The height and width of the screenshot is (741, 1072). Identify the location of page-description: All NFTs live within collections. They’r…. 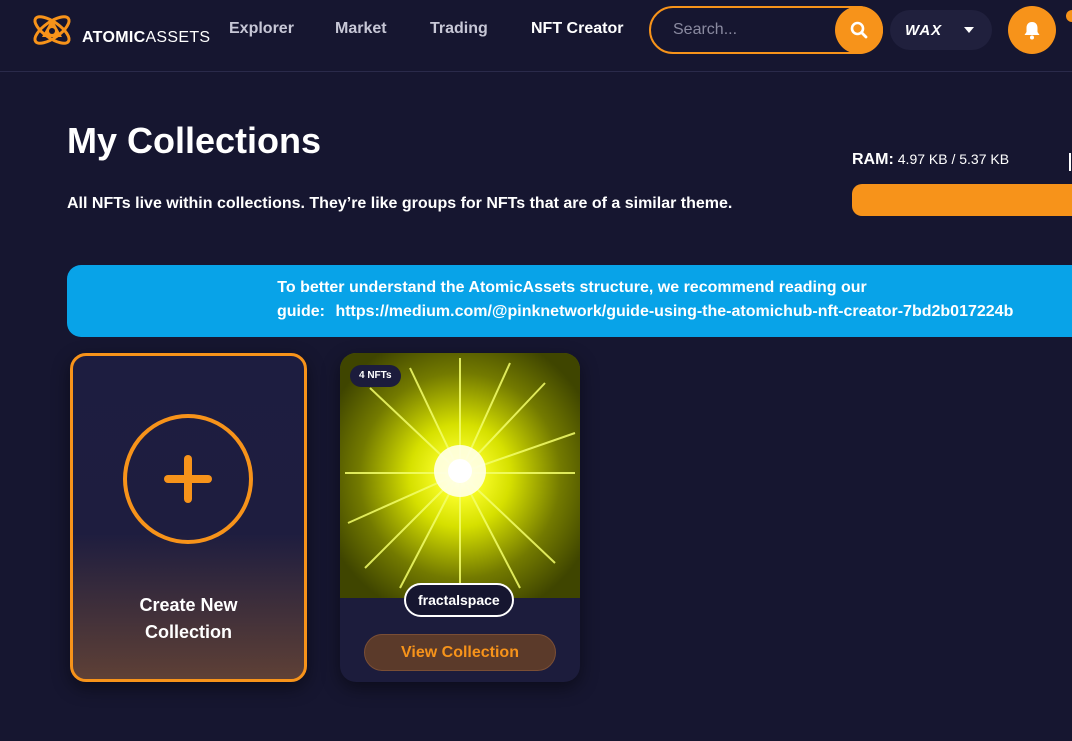
(400, 203).